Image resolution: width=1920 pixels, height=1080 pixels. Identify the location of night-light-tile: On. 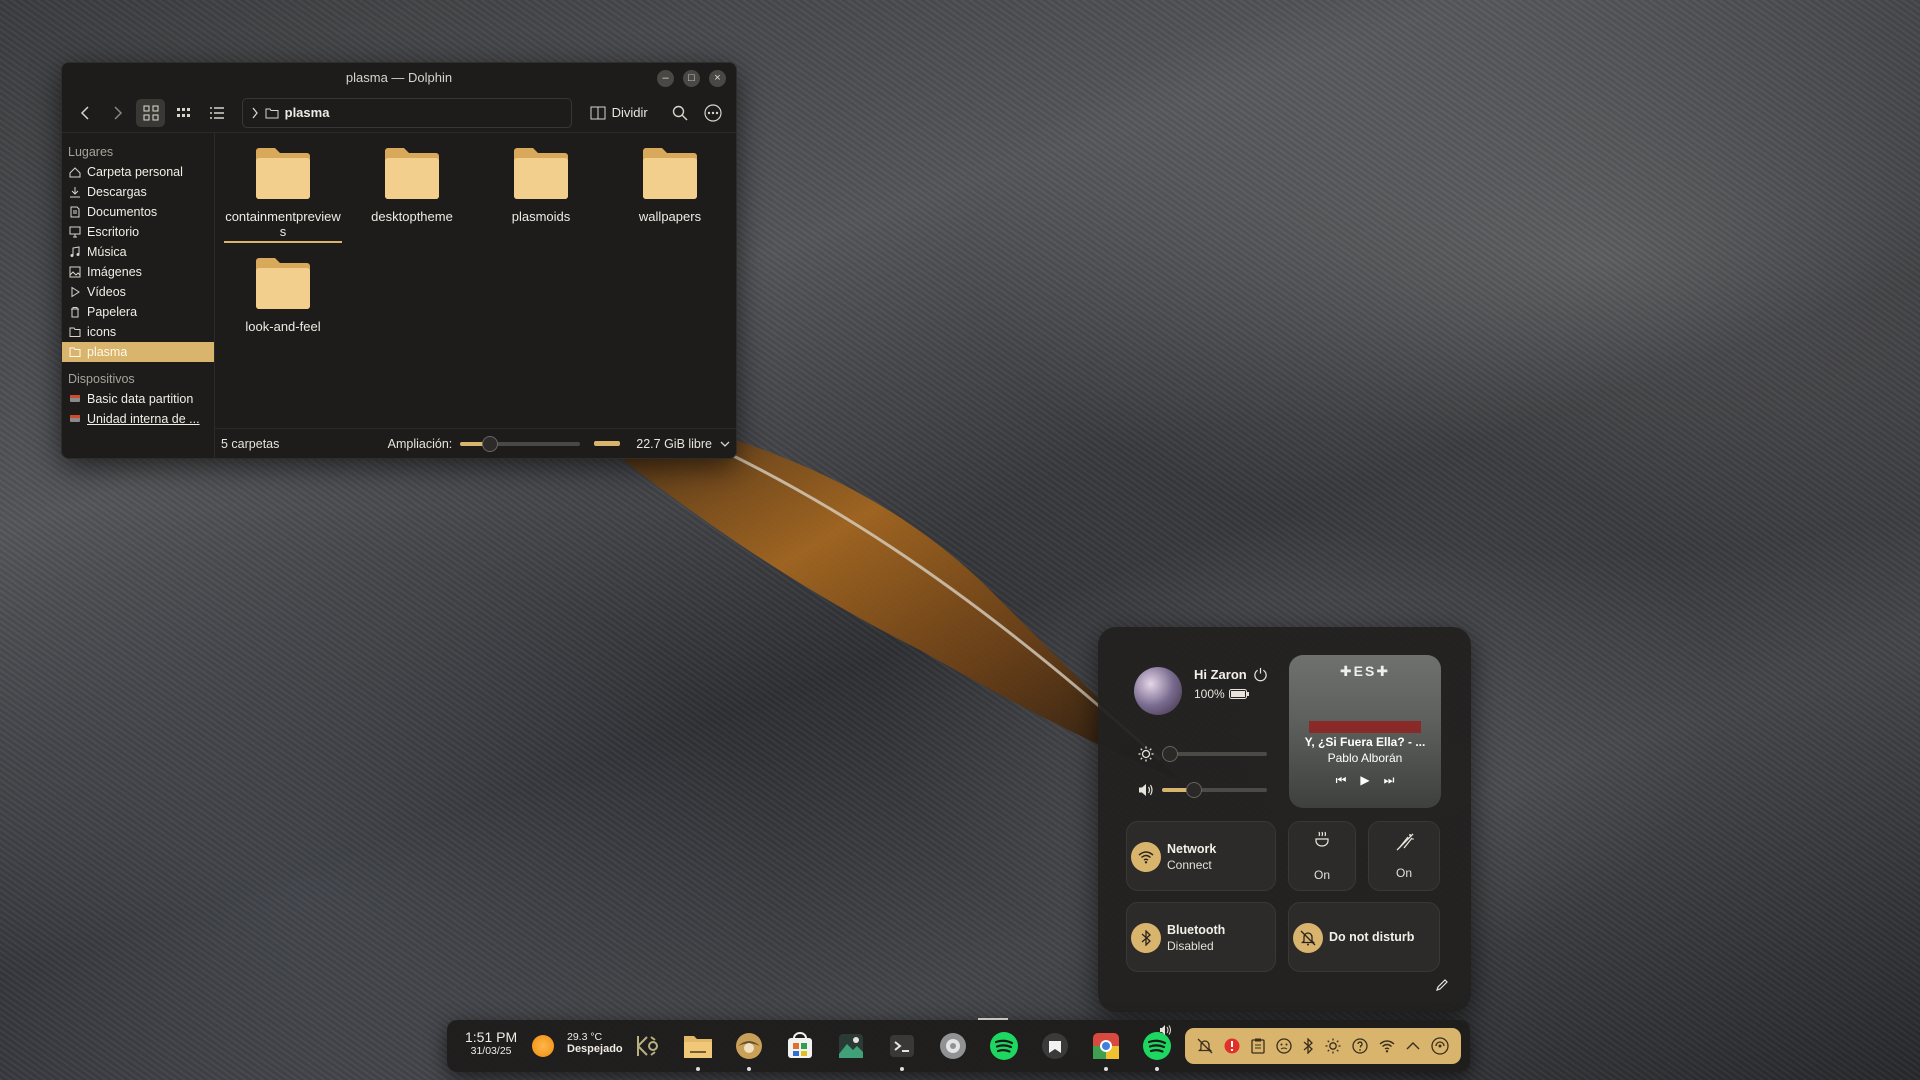
(1404, 856).